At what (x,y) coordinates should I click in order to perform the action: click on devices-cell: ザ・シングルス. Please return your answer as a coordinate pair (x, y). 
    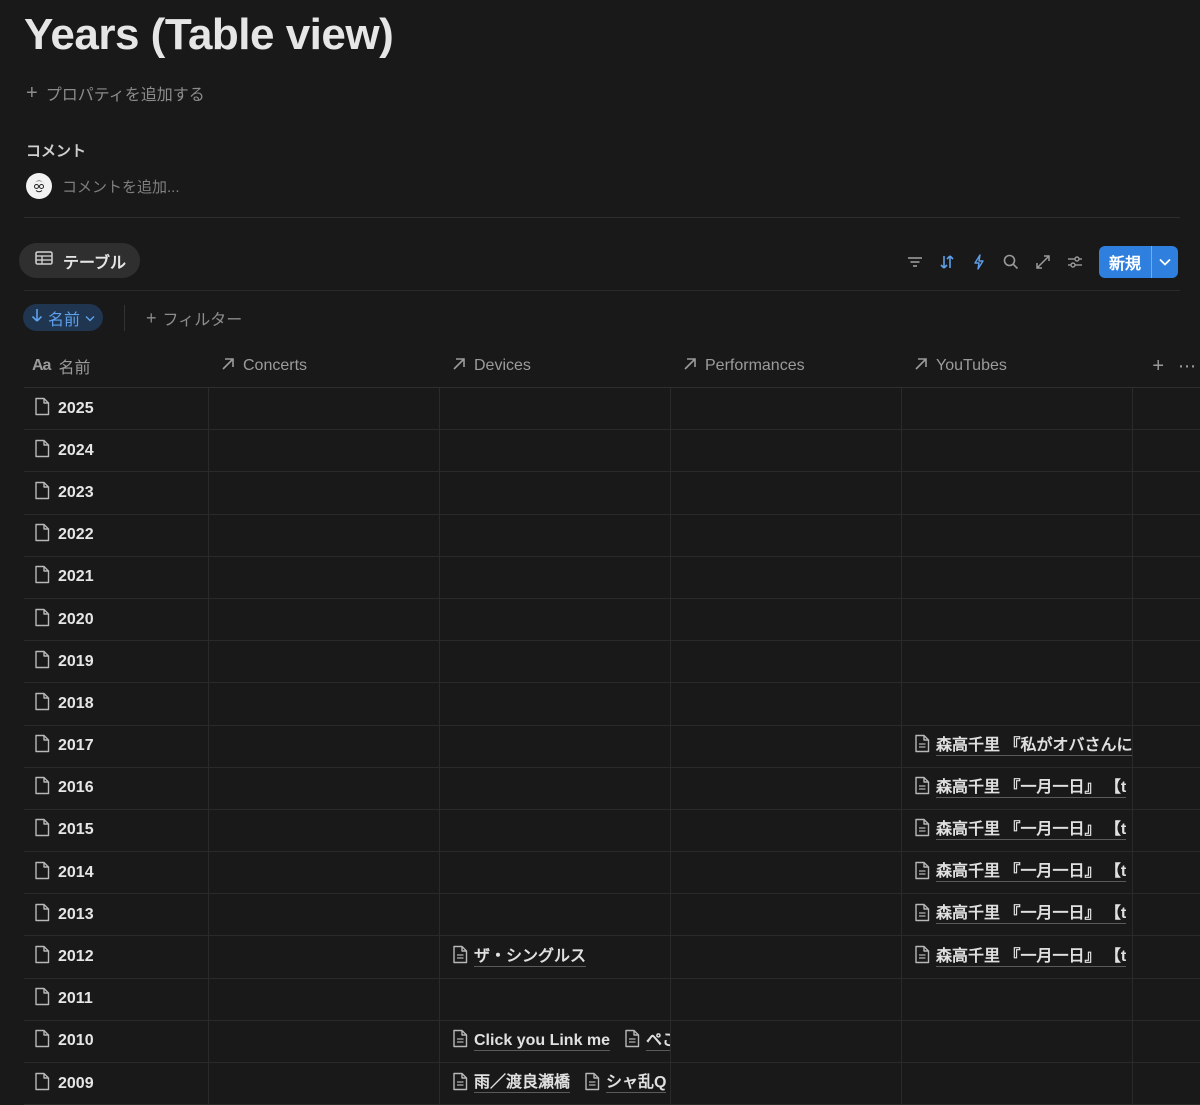
    Looking at the image, I should click on (555, 957).